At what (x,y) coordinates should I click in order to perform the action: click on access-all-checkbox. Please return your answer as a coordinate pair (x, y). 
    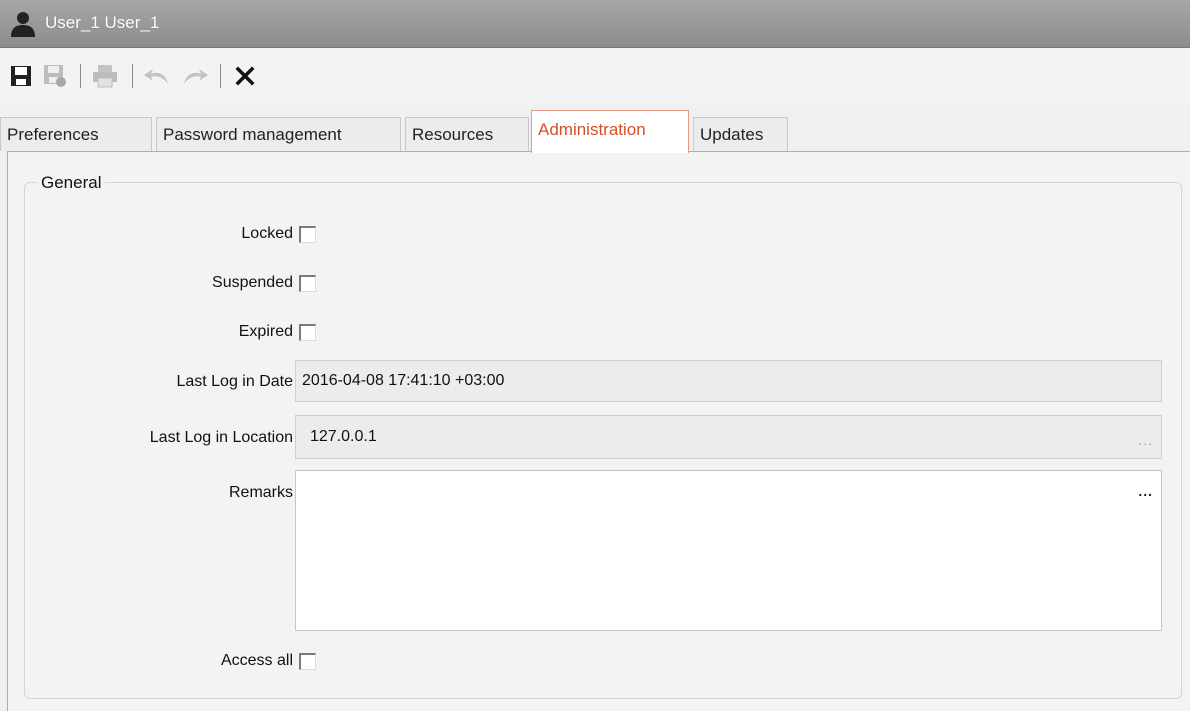
    Looking at the image, I should click on (307, 661).